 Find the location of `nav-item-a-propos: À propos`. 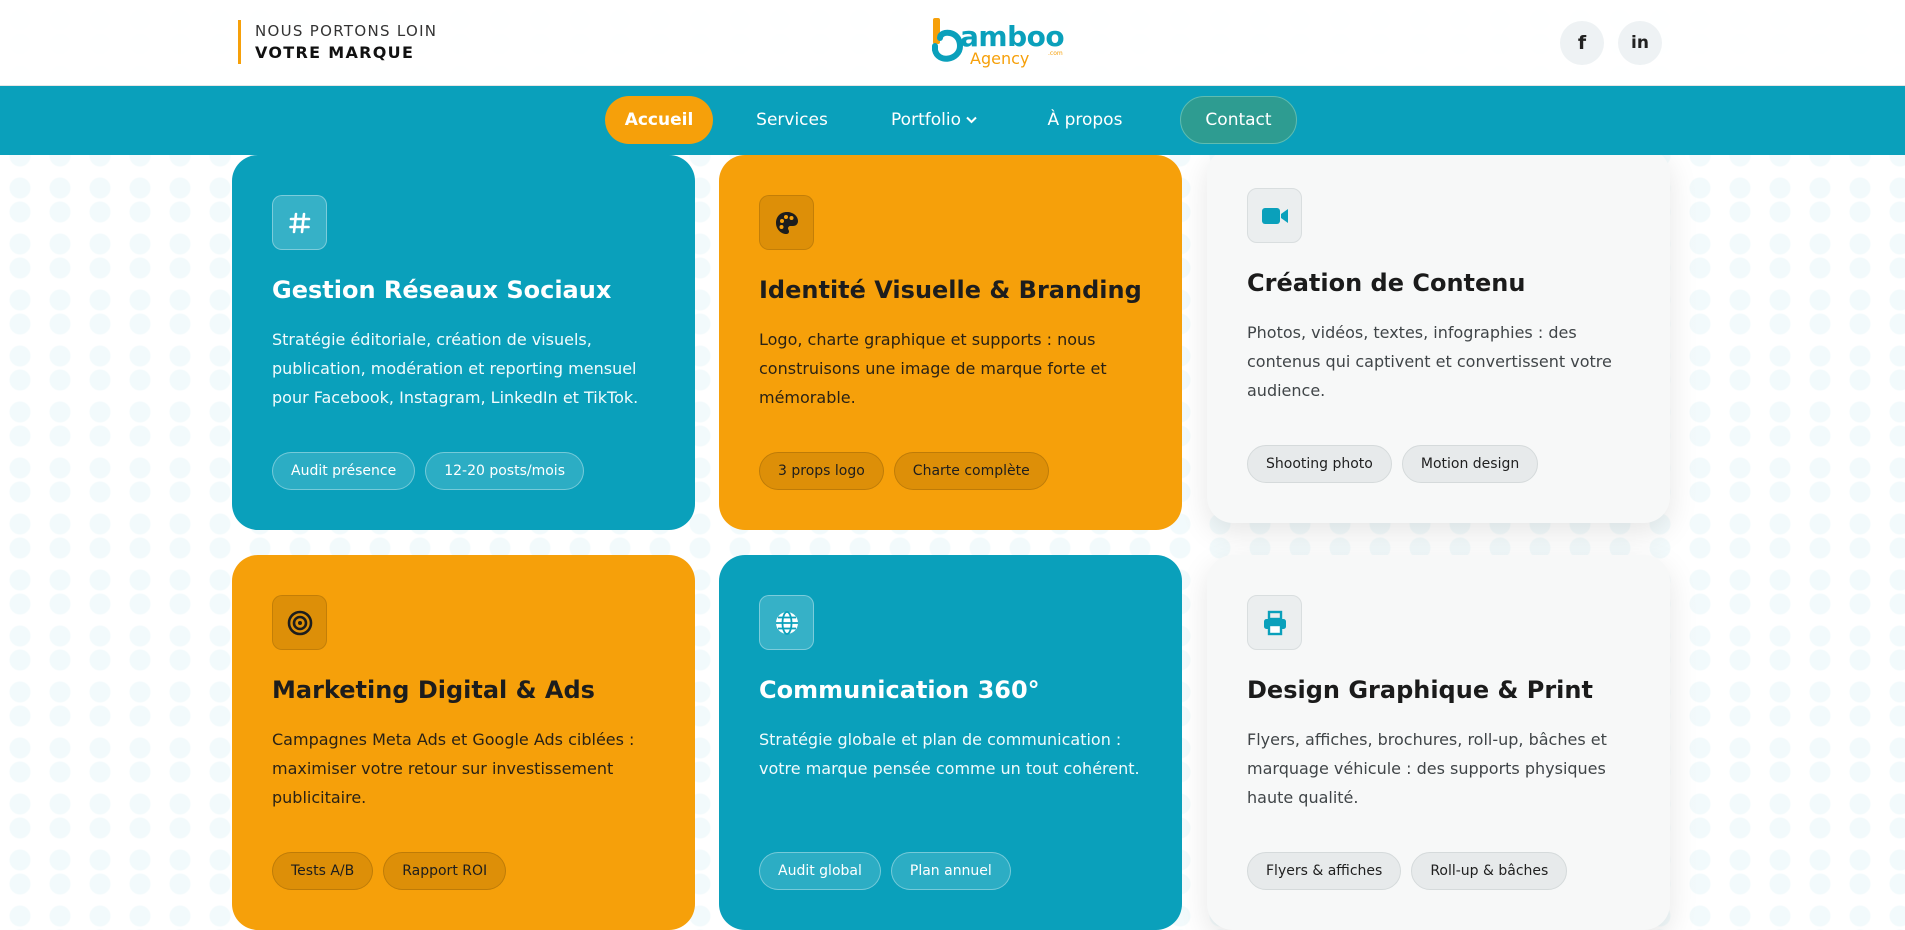

nav-item-a-propos: À propos is located at coordinates (1085, 120).